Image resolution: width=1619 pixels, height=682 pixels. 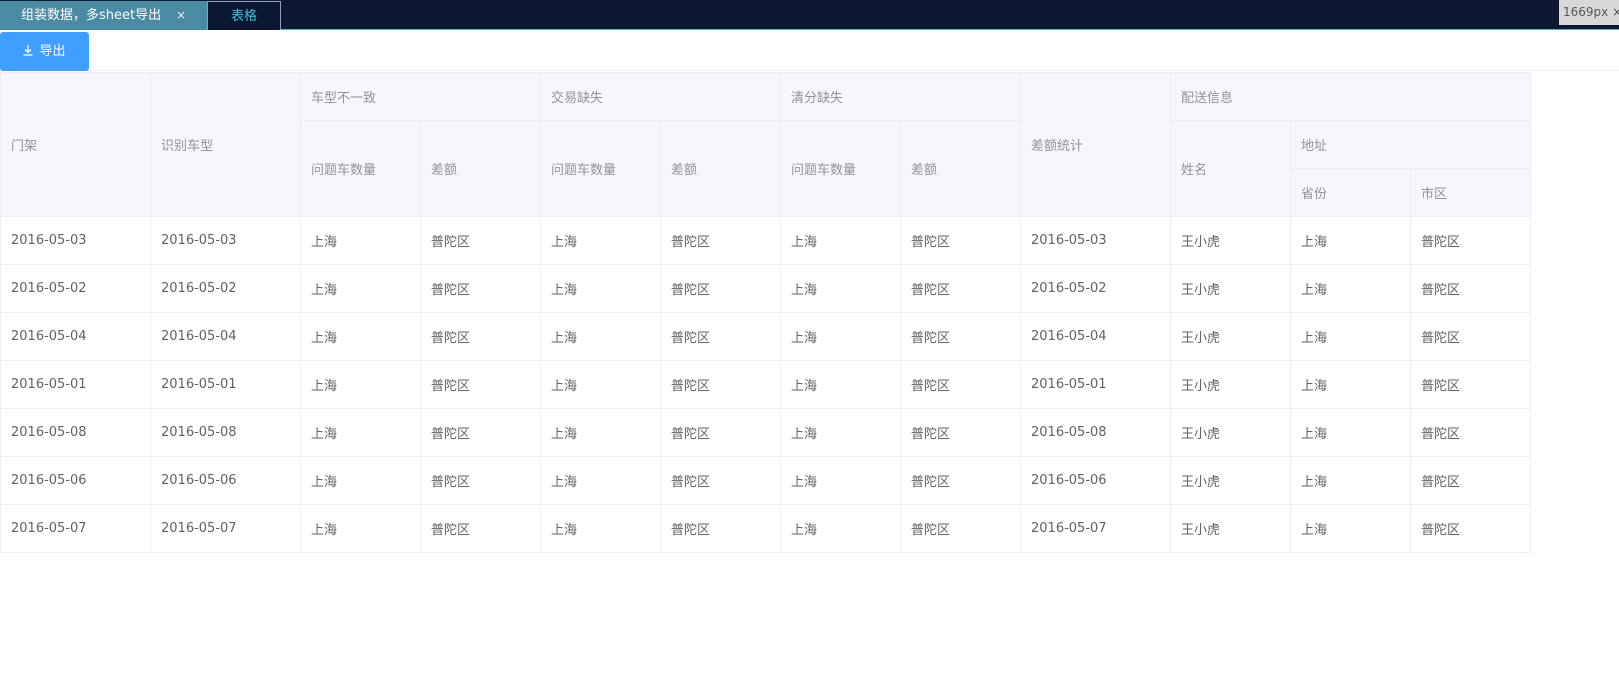 I want to click on header-group-type-mismatch: 车型不一致, so click(x=420, y=96).